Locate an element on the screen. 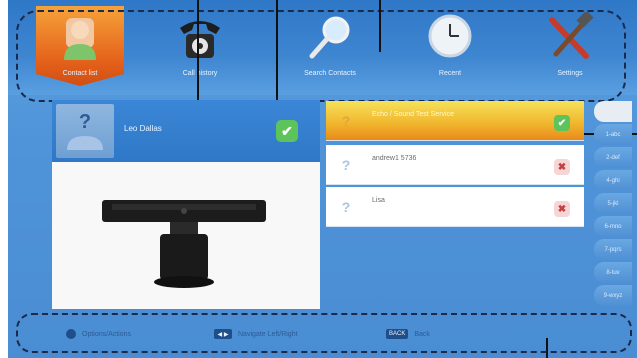 This screenshot has height=358, width=637. tv-camera-icon is located at coordinates (184, 244).